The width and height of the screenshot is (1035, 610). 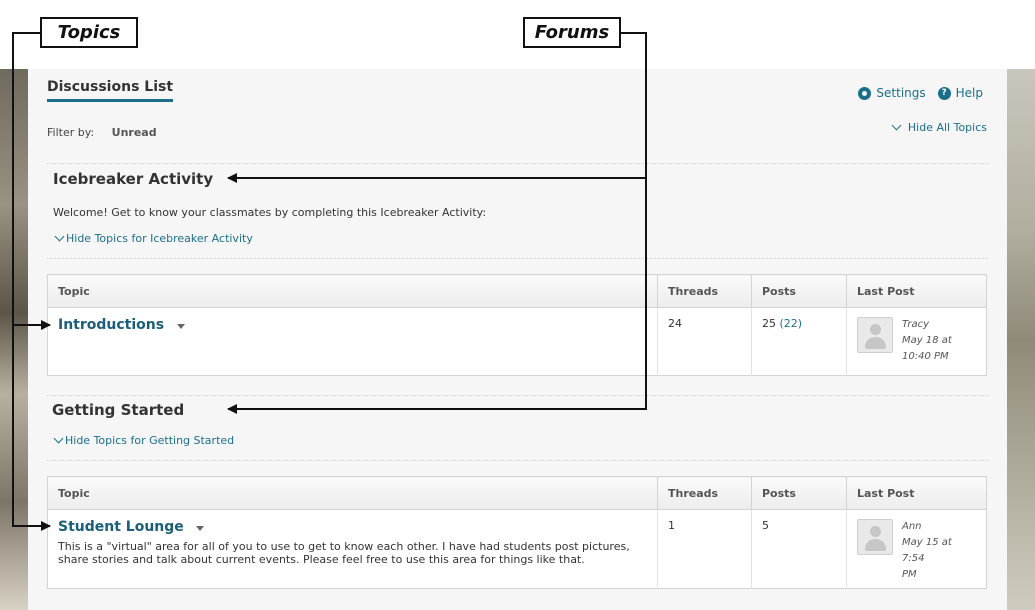 I want to click on posts-count: 25, so click(x=769, y=323).